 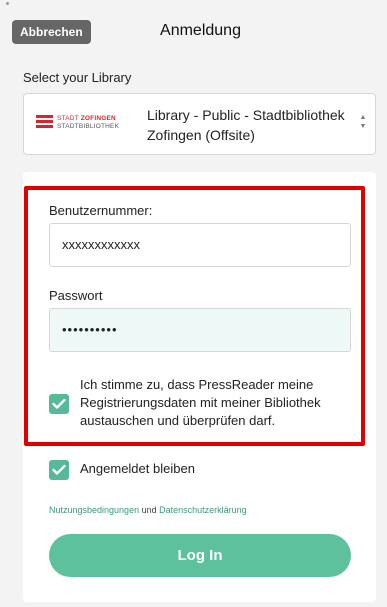 What do you see at coordinates (363, 122) in the screenshot?
I see `select-arrows-icon: ▲ ▼` at bounding box center [363, 122].